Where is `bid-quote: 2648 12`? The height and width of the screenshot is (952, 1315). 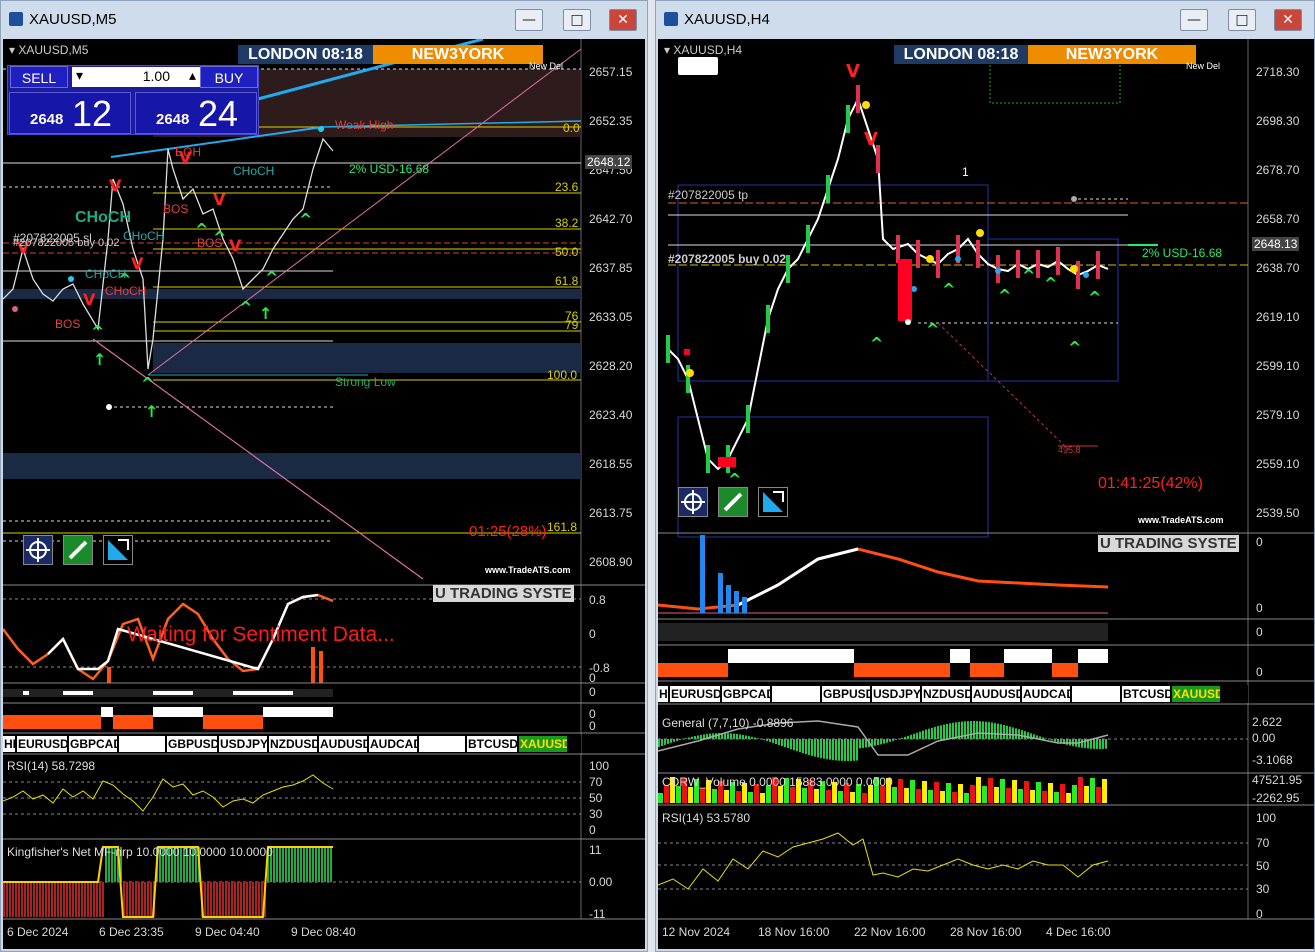
bid-quote: 2648 12 is located at coordinates (70, 113).